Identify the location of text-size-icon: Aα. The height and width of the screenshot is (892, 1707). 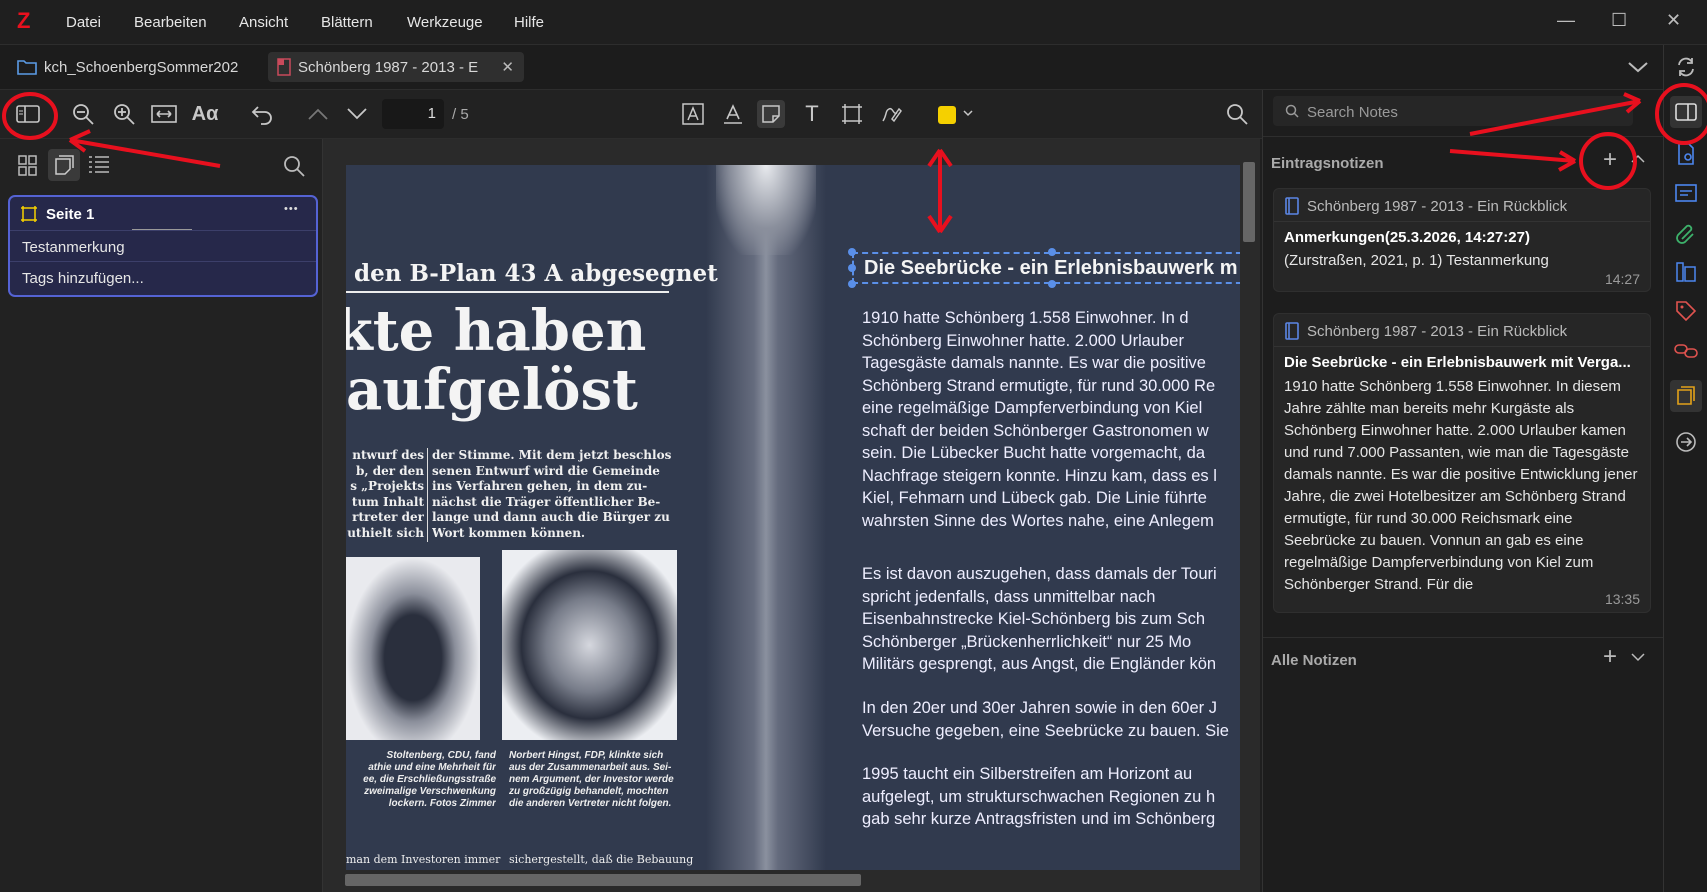
(205, 114).